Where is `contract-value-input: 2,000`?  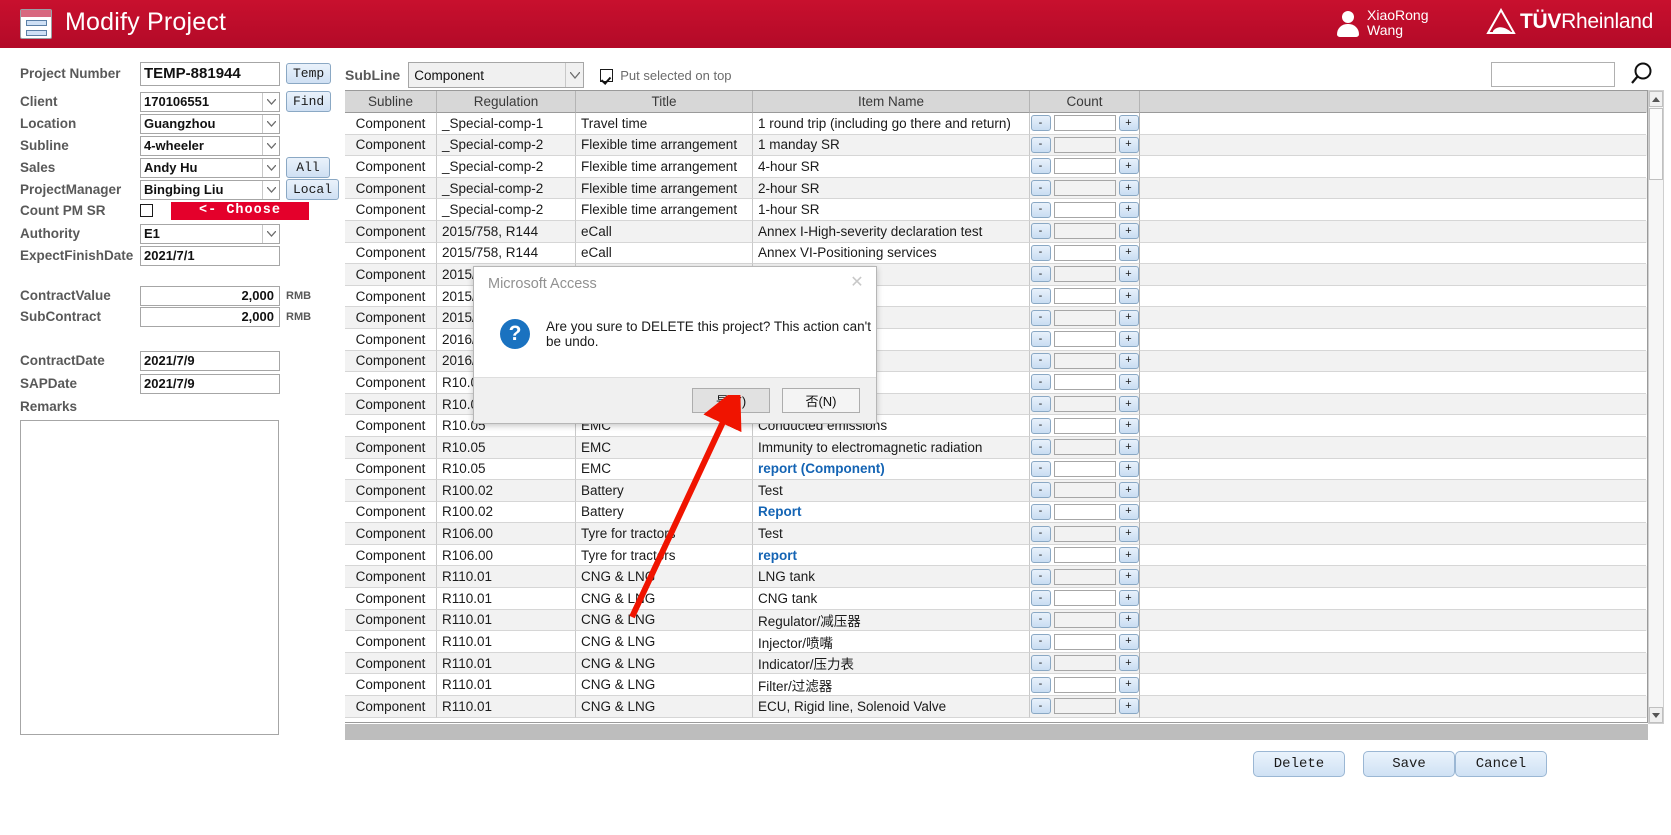 contract-value-input: 2,000 is located at coordinates (210, 295).